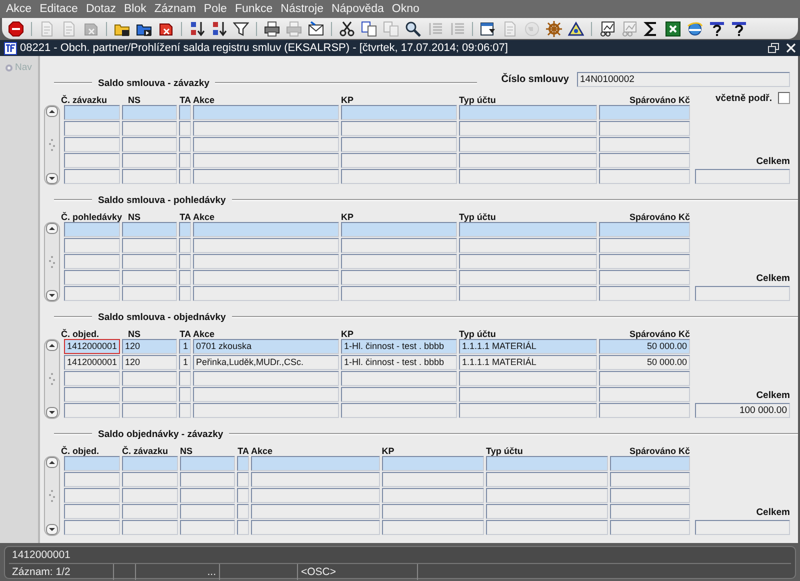 Image resolution: width=800 pixels, height=581 pixels. Describe the element at coordinates (357, 9) in the screenshot. I see `menu-item: Nápověda` at that location.